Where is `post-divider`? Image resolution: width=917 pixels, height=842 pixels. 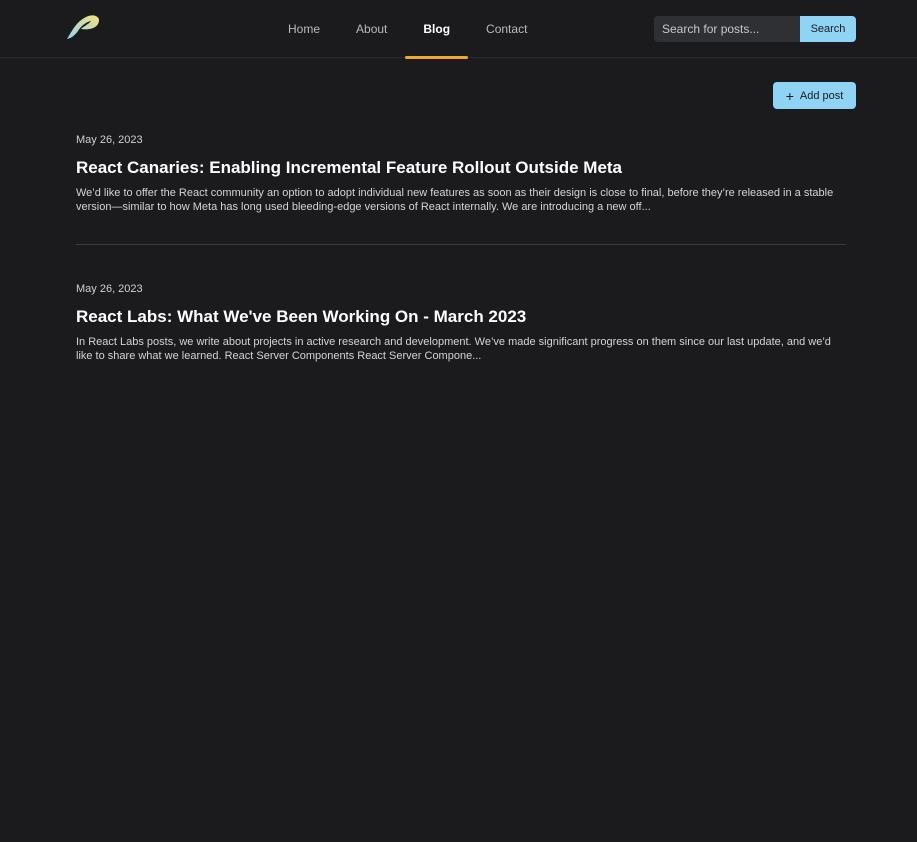
post-divider is located at coordinates (461, 244).